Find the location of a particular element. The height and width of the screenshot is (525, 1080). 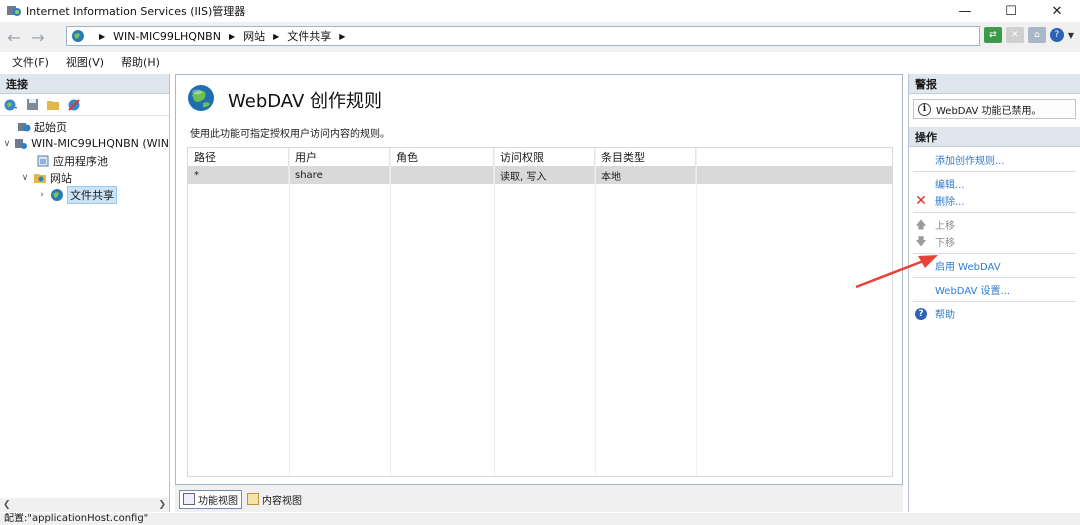

scroll-left-icon: ❮ is located at coordinates (7, 505).